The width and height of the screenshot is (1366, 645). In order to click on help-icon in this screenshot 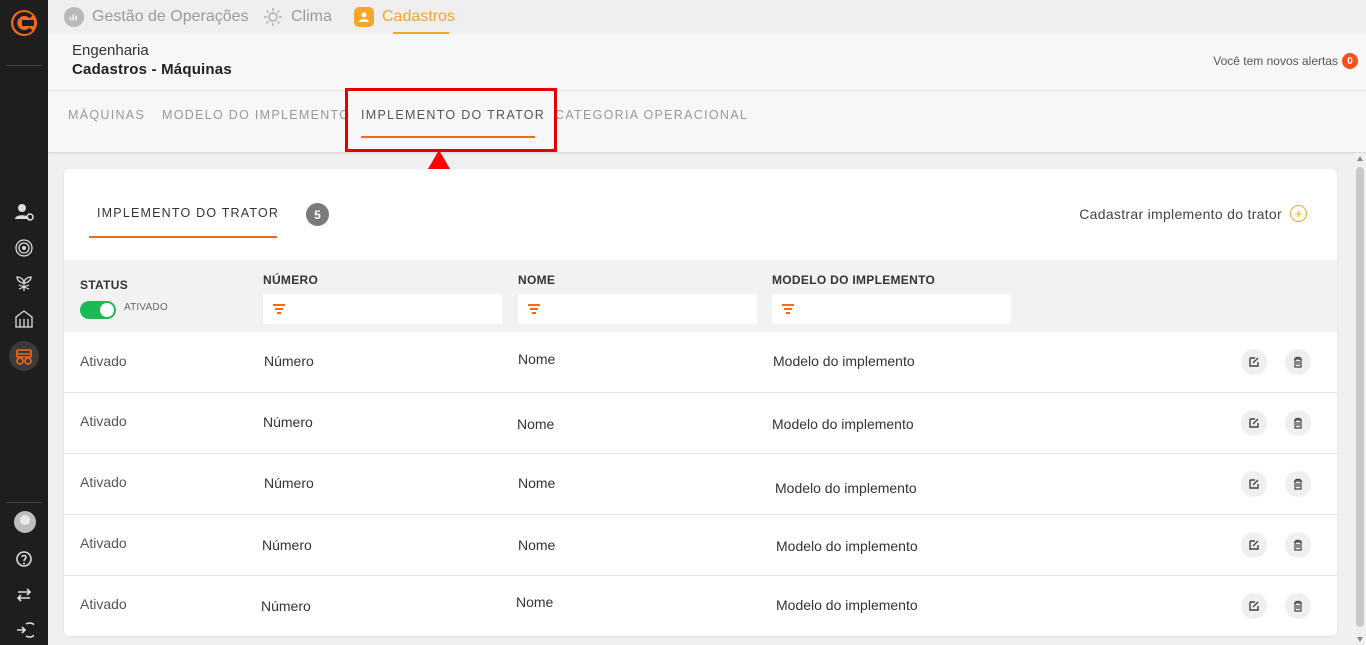, I will do `click(24, 559)`.